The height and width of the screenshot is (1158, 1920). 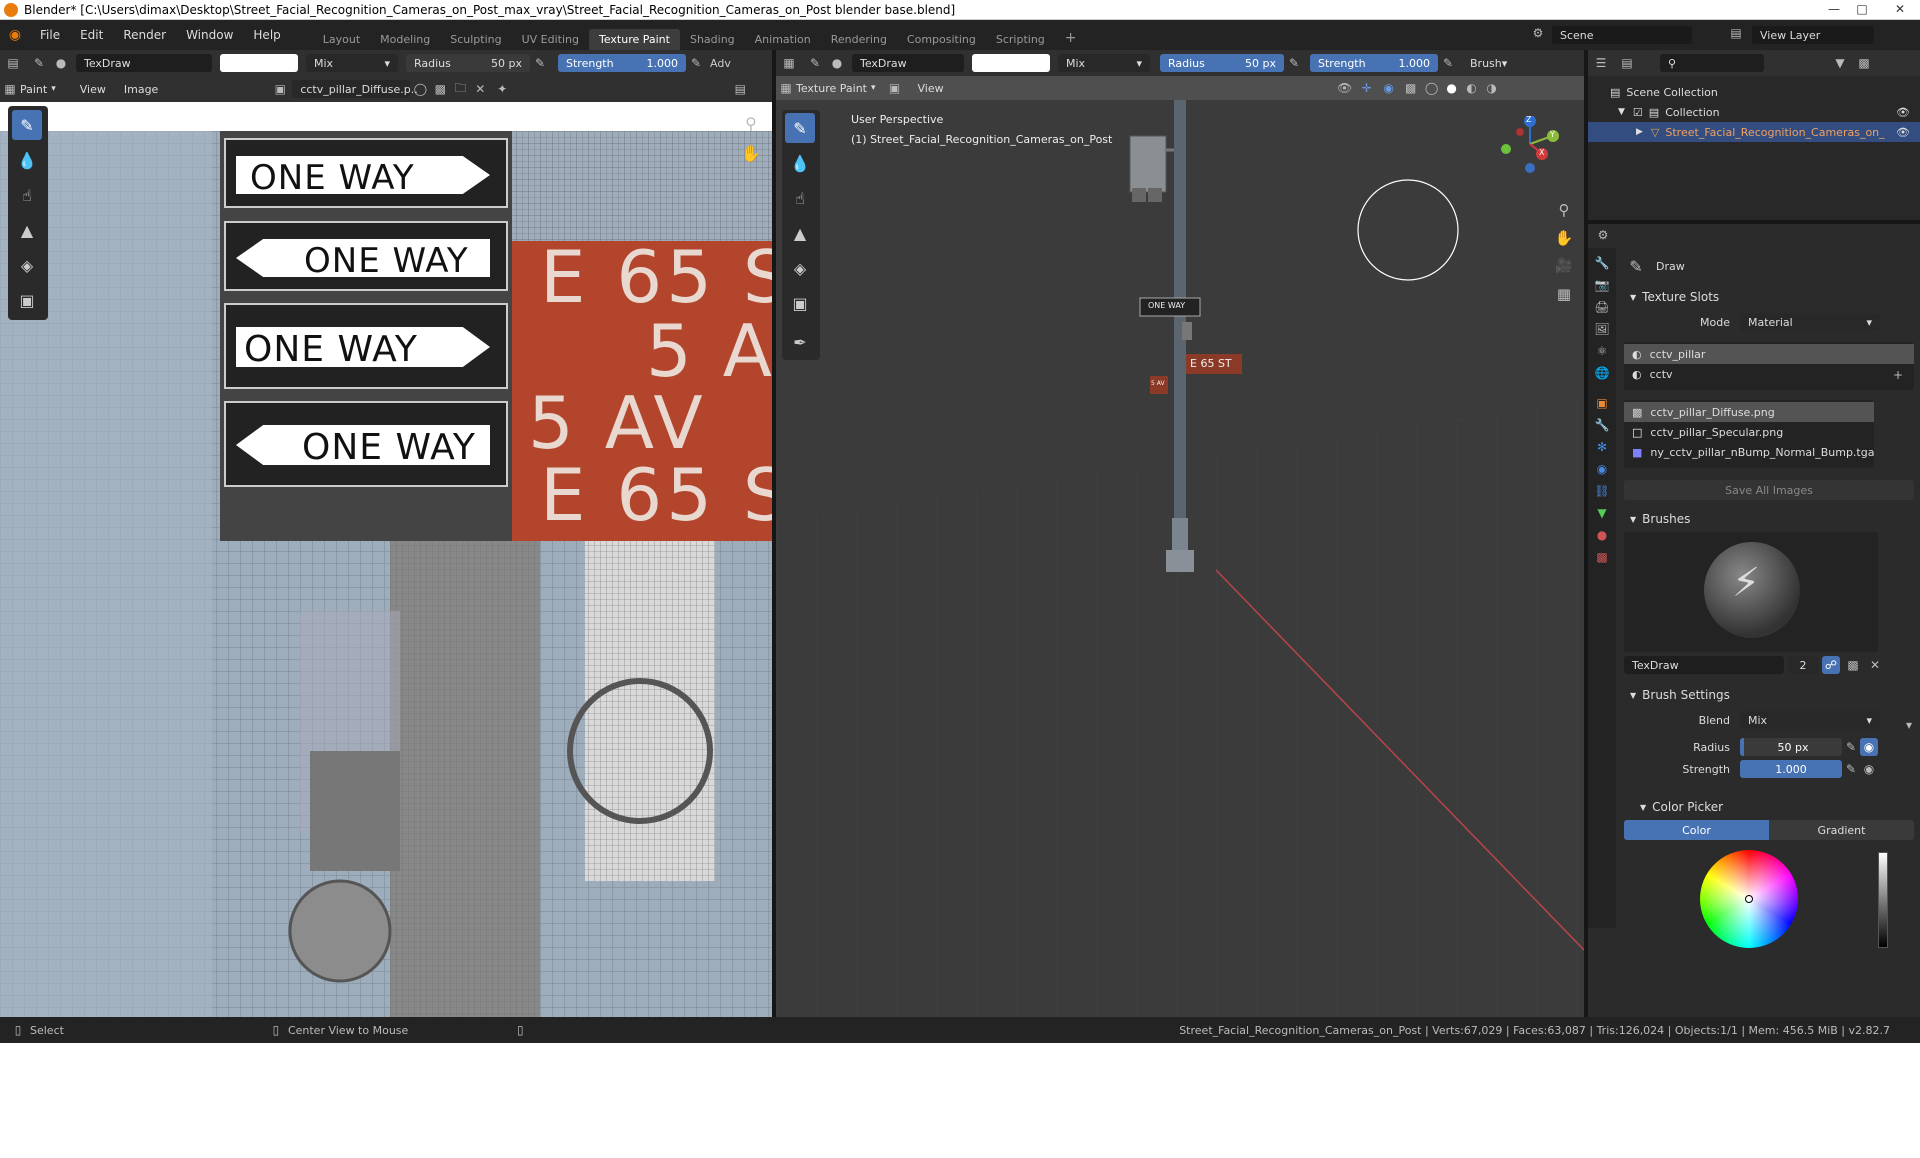 I want to click on maximize-icon: □, so click(x=1862, y=9).